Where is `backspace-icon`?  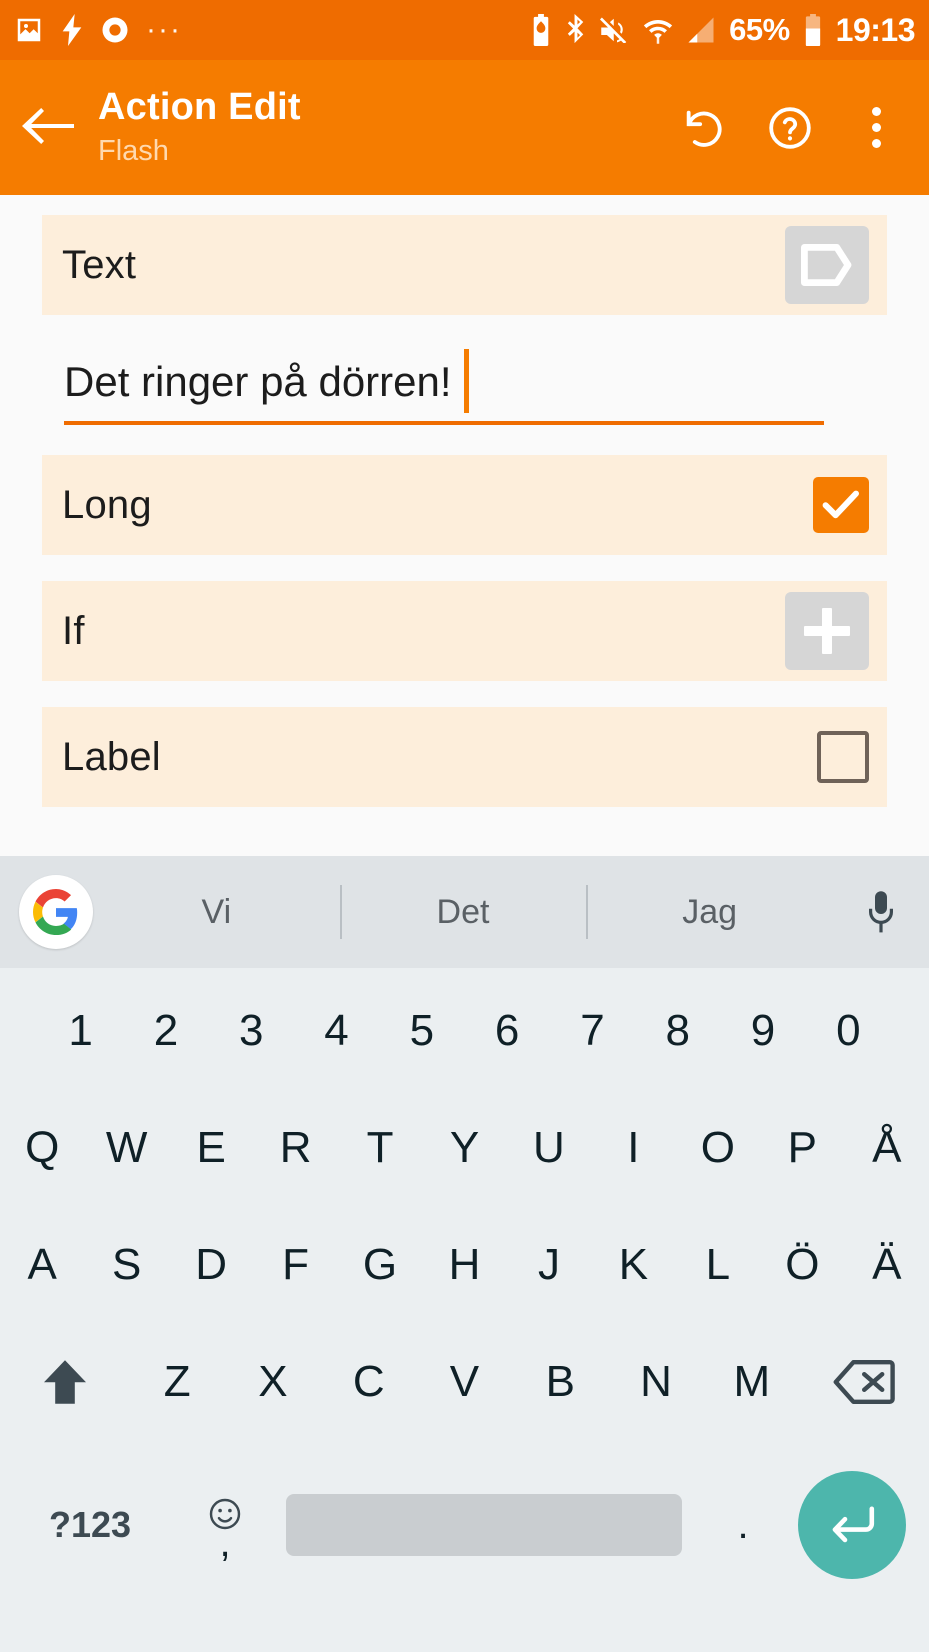
backspace-icon is located at coordinates (864, 1381).